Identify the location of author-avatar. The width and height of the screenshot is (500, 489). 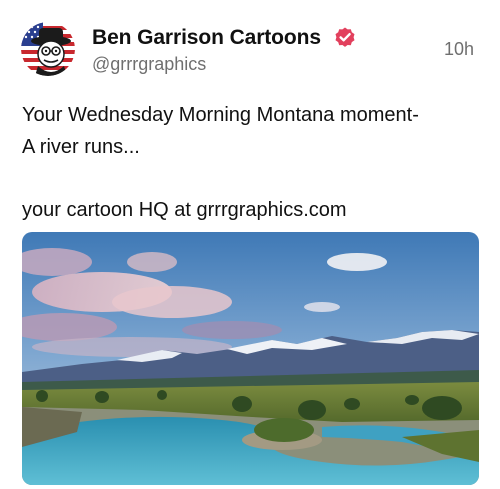
(48, 49).